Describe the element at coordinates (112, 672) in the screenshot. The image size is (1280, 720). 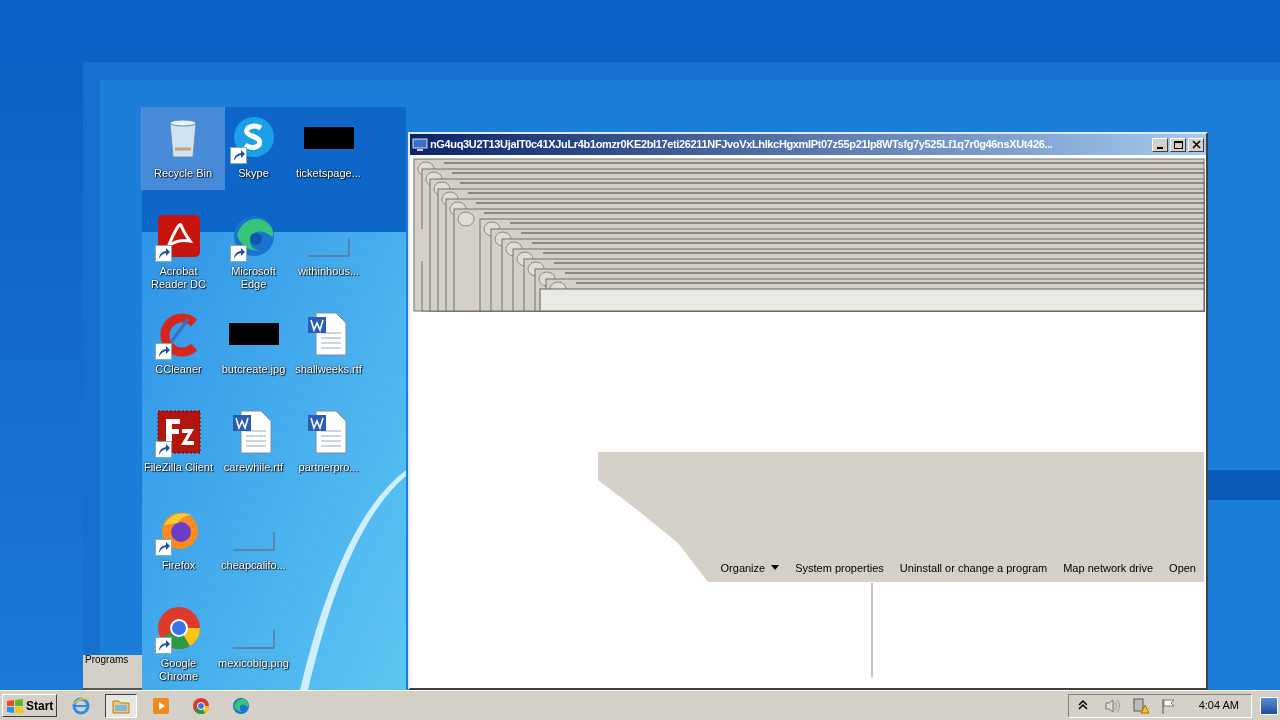
I see `menu-fragment: Programs` at that location.